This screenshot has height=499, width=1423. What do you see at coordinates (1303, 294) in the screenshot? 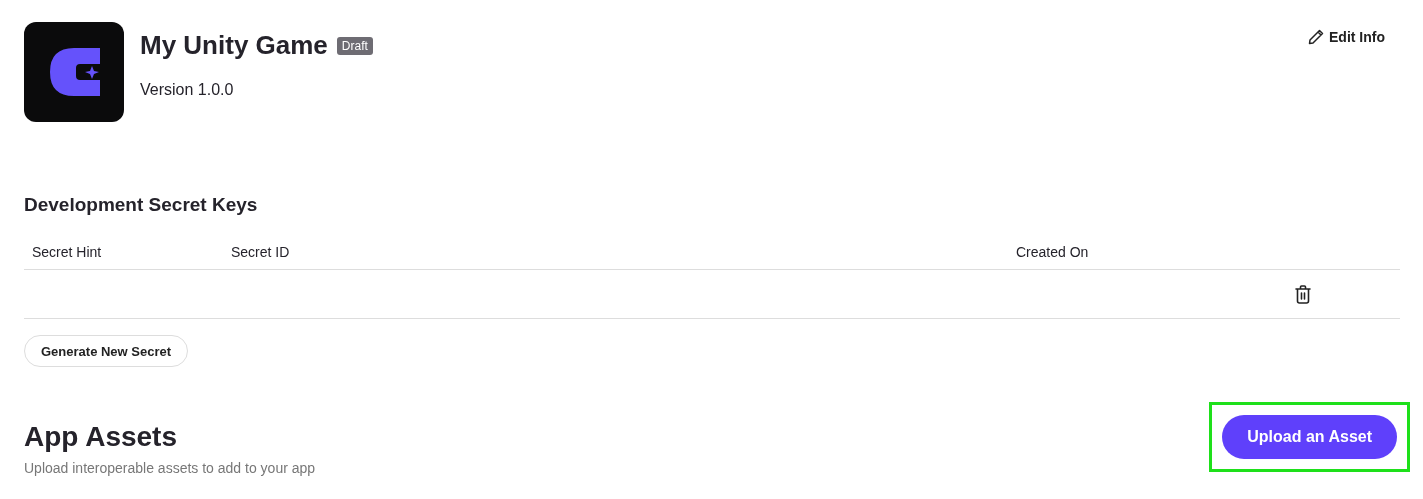
I see `delete-icon` at bounding box center [1303, 294].